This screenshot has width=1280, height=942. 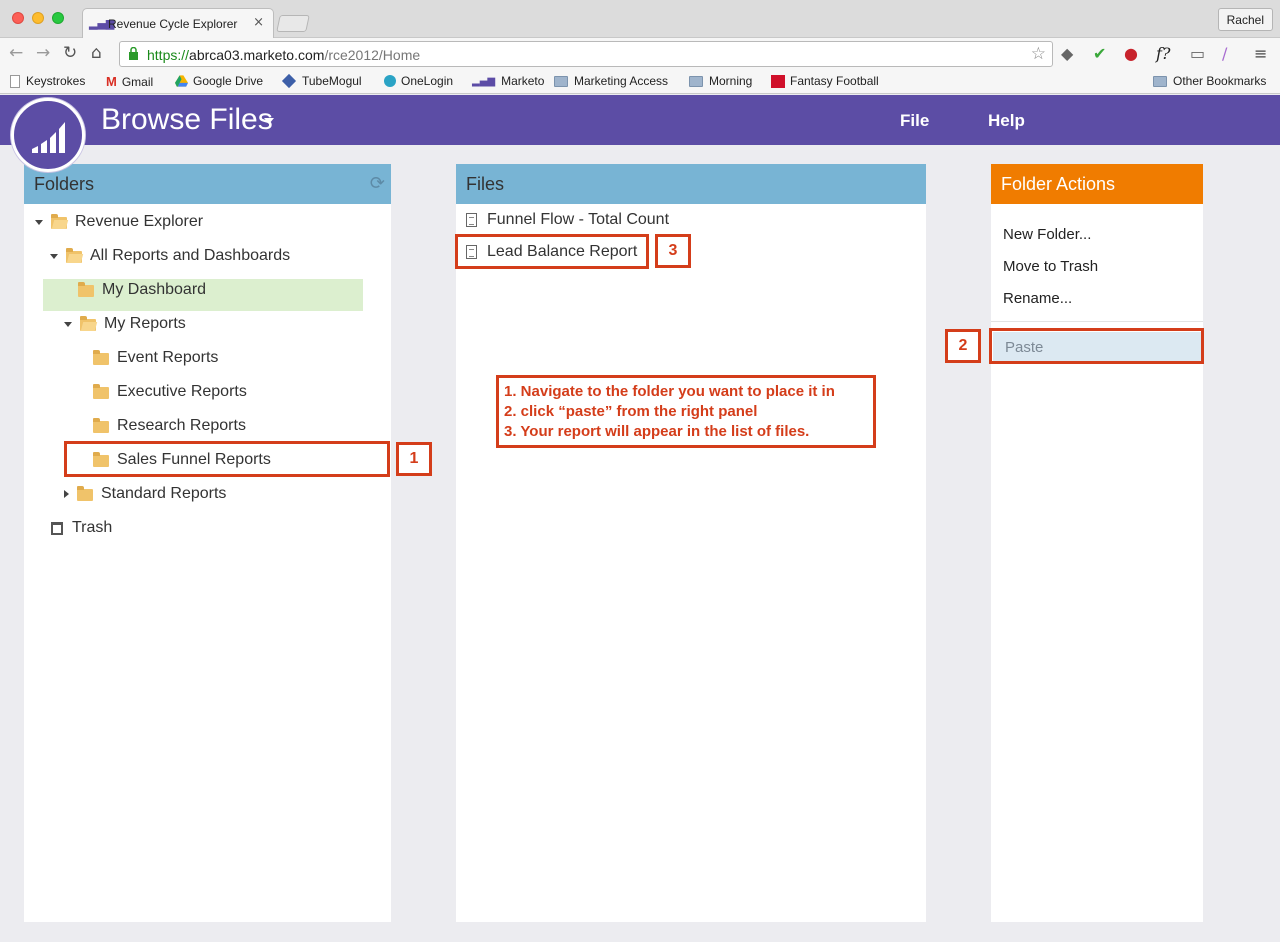 What do you see at coordinates (631, 411) in the screenshot?
I see `instruction-line: 2. click “paste” from the right panel` at bounding box center [631, 411].